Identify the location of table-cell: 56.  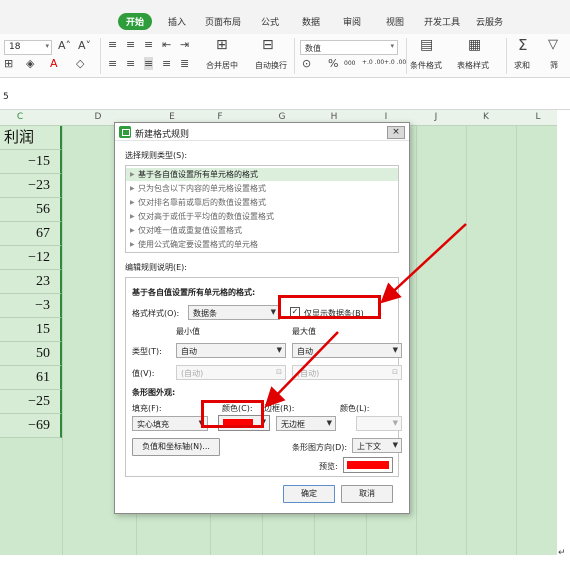
(31, 210).